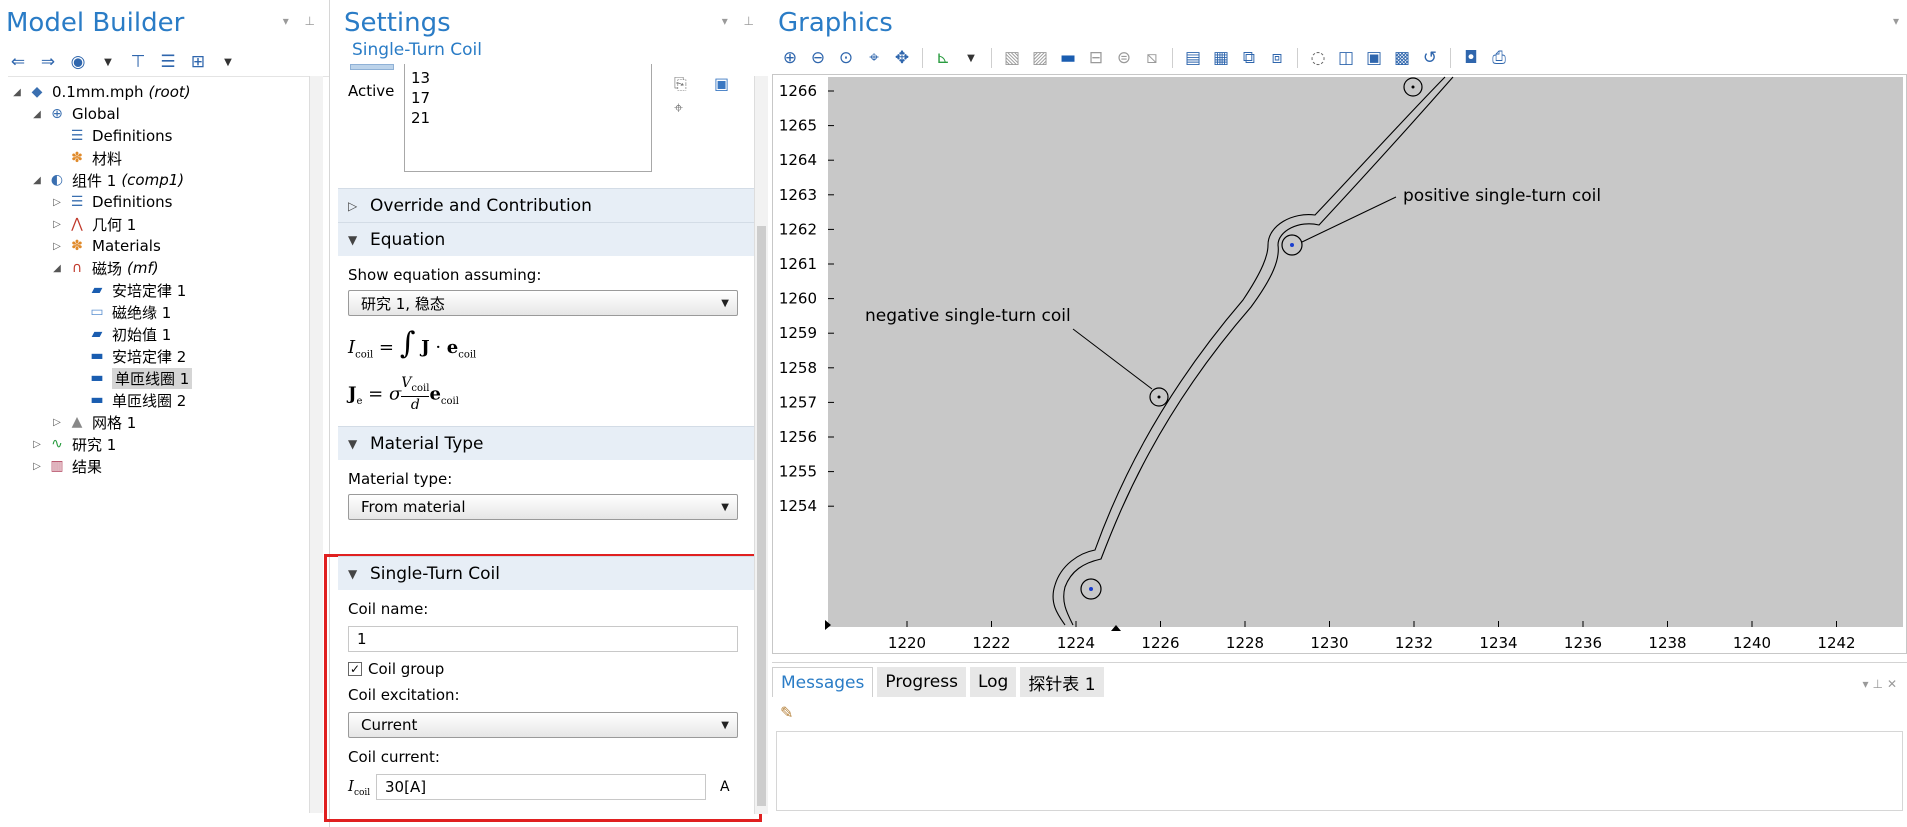 The width and height of the screenshot is (1907, 827). I want to click on panel-pin-icon: ▾ ⊥, so click(302, 21).